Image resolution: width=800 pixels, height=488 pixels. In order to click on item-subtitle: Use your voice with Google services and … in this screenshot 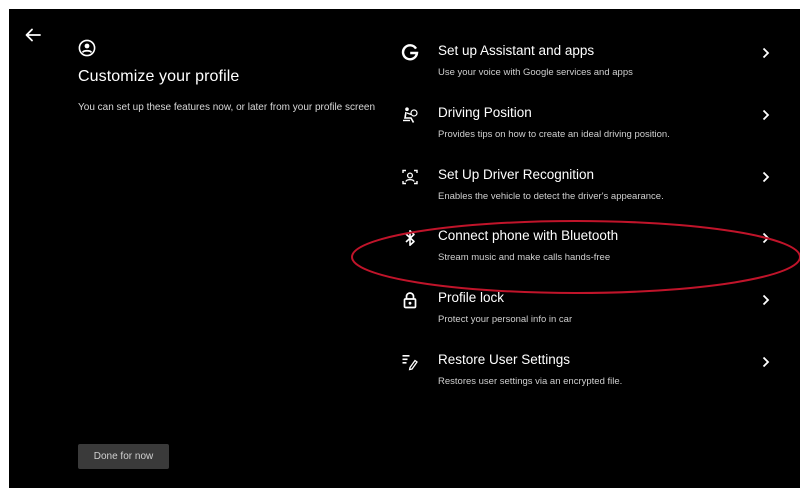, I will do `click(535, 72)`.